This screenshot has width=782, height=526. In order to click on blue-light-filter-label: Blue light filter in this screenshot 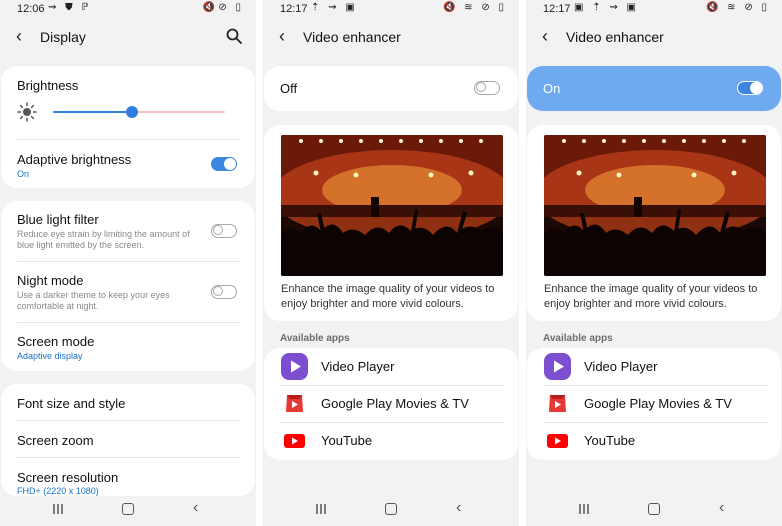, I will do `click(58, 219)`.